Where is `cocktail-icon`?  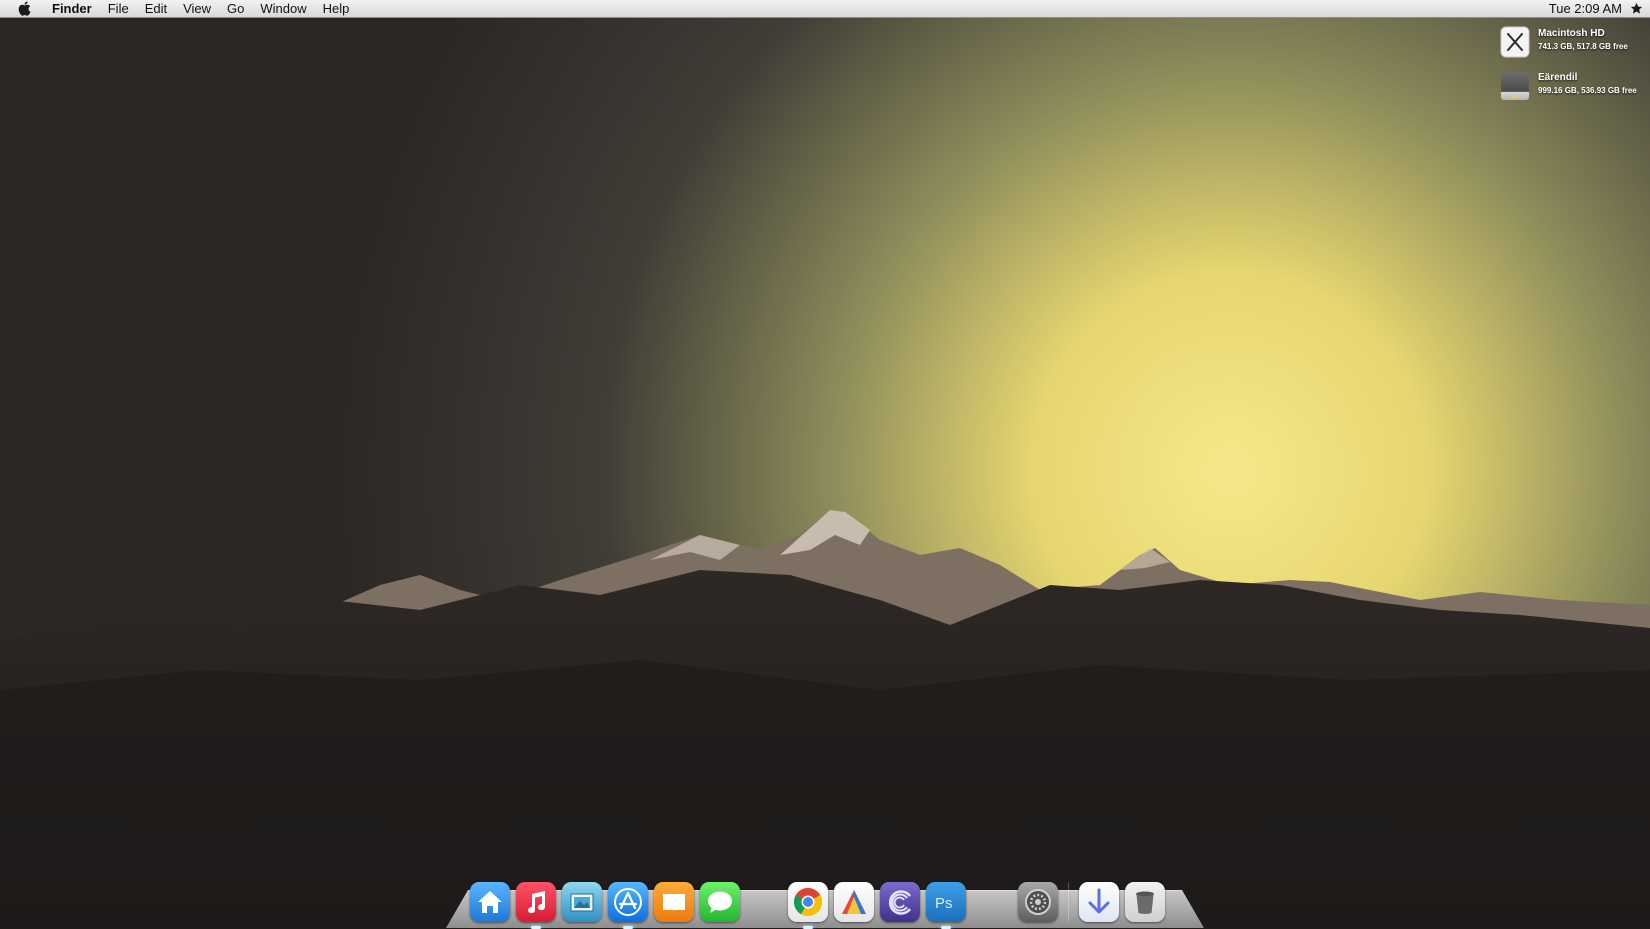 cocktail-icon is located at coordinates (900, 902).